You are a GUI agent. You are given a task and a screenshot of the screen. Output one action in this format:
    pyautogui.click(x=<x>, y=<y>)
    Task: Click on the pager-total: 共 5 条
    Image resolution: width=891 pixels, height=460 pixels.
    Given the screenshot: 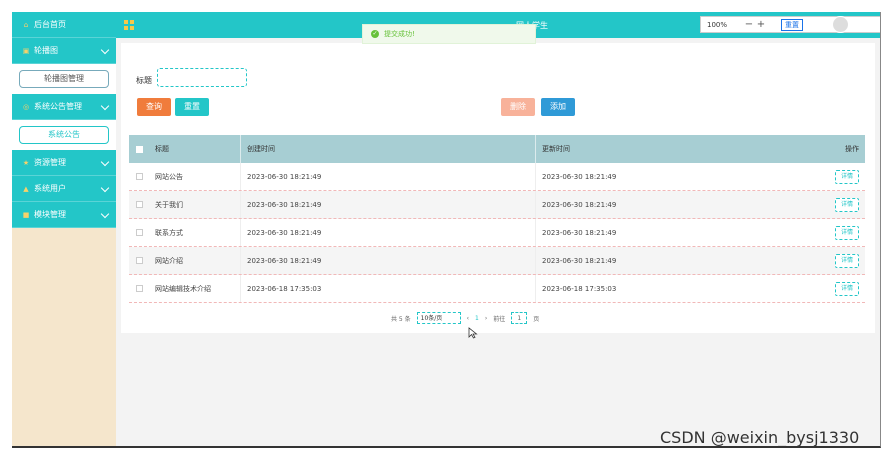 What is the action you would take?
    pyautogui.click(x=401, y=319)
    